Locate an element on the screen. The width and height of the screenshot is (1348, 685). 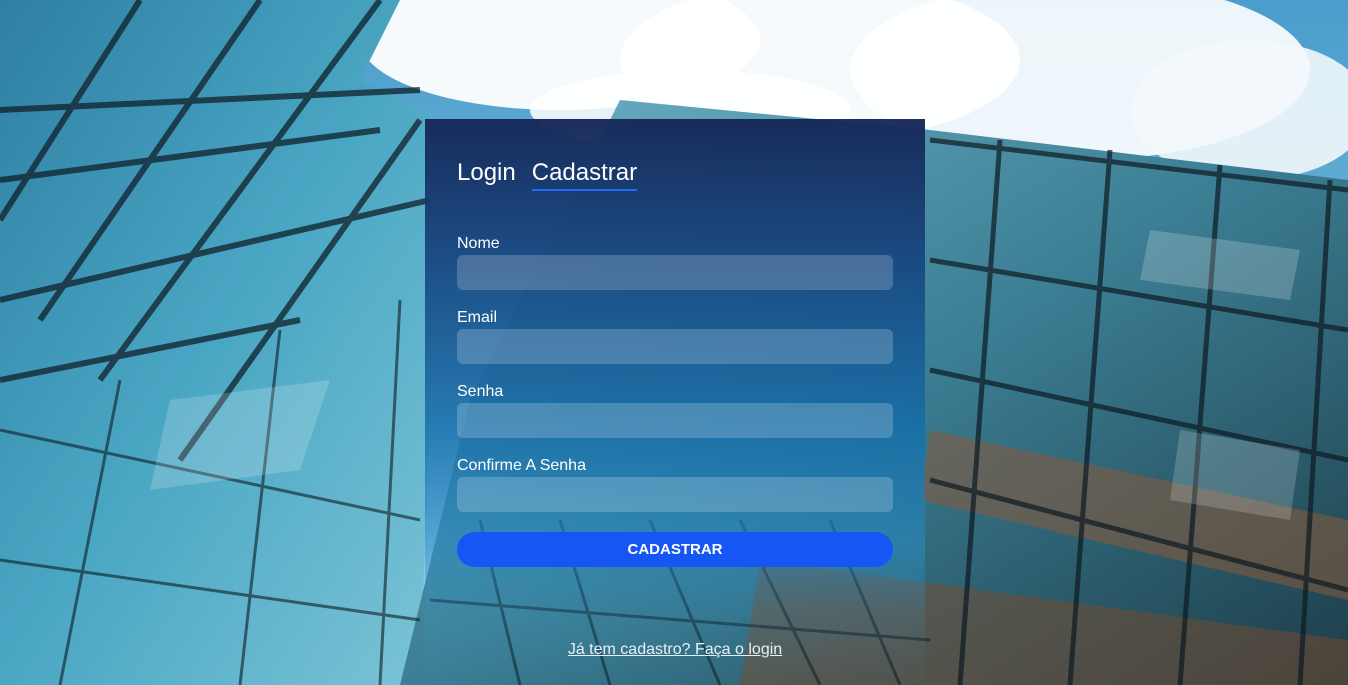
password-field-group: Senha is located at coordinates (675, 410).